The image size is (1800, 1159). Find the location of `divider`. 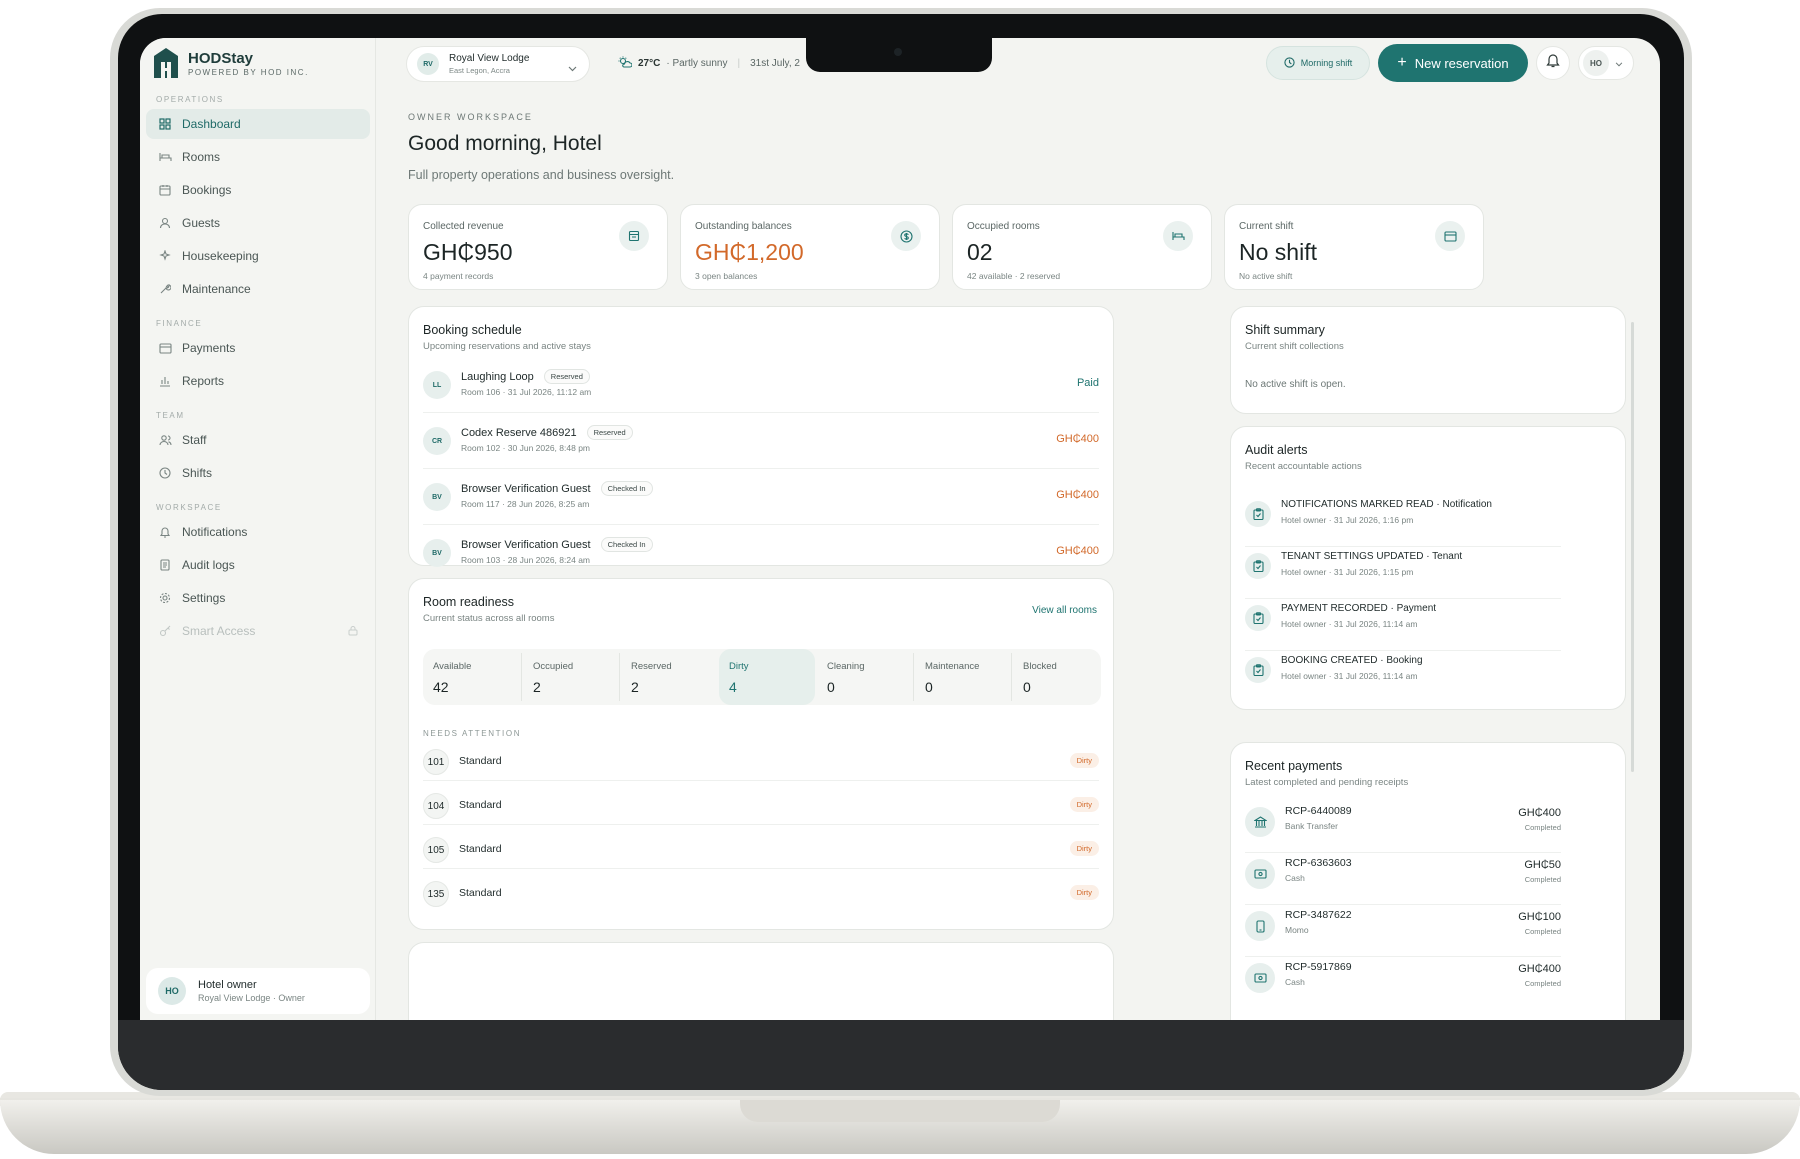

divider is located at coordinates (1011, 677).